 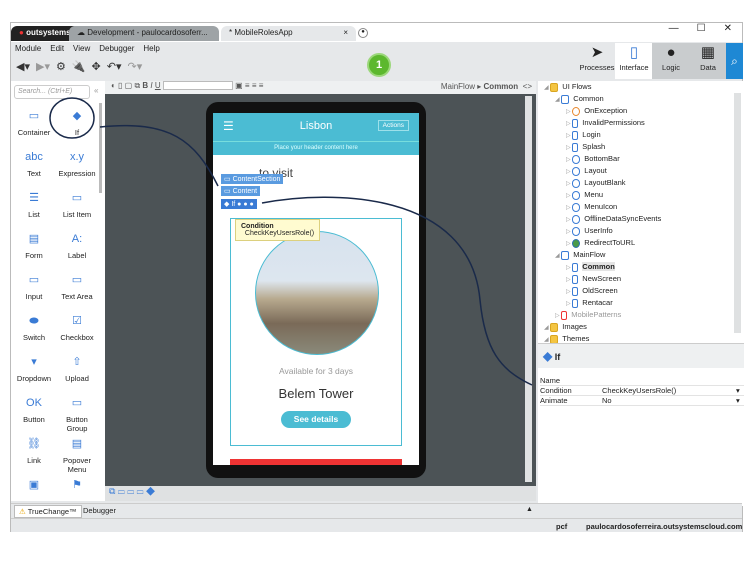 I want to click on highlight-circle, so click(x=72, y=118).